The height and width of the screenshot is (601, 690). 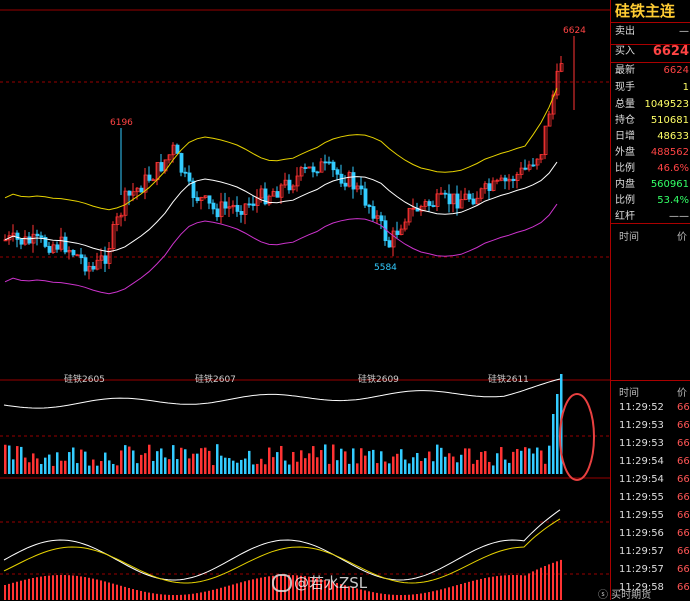 I want to click on tick-row: 11:29:52 662, so click(x=650, y=407).